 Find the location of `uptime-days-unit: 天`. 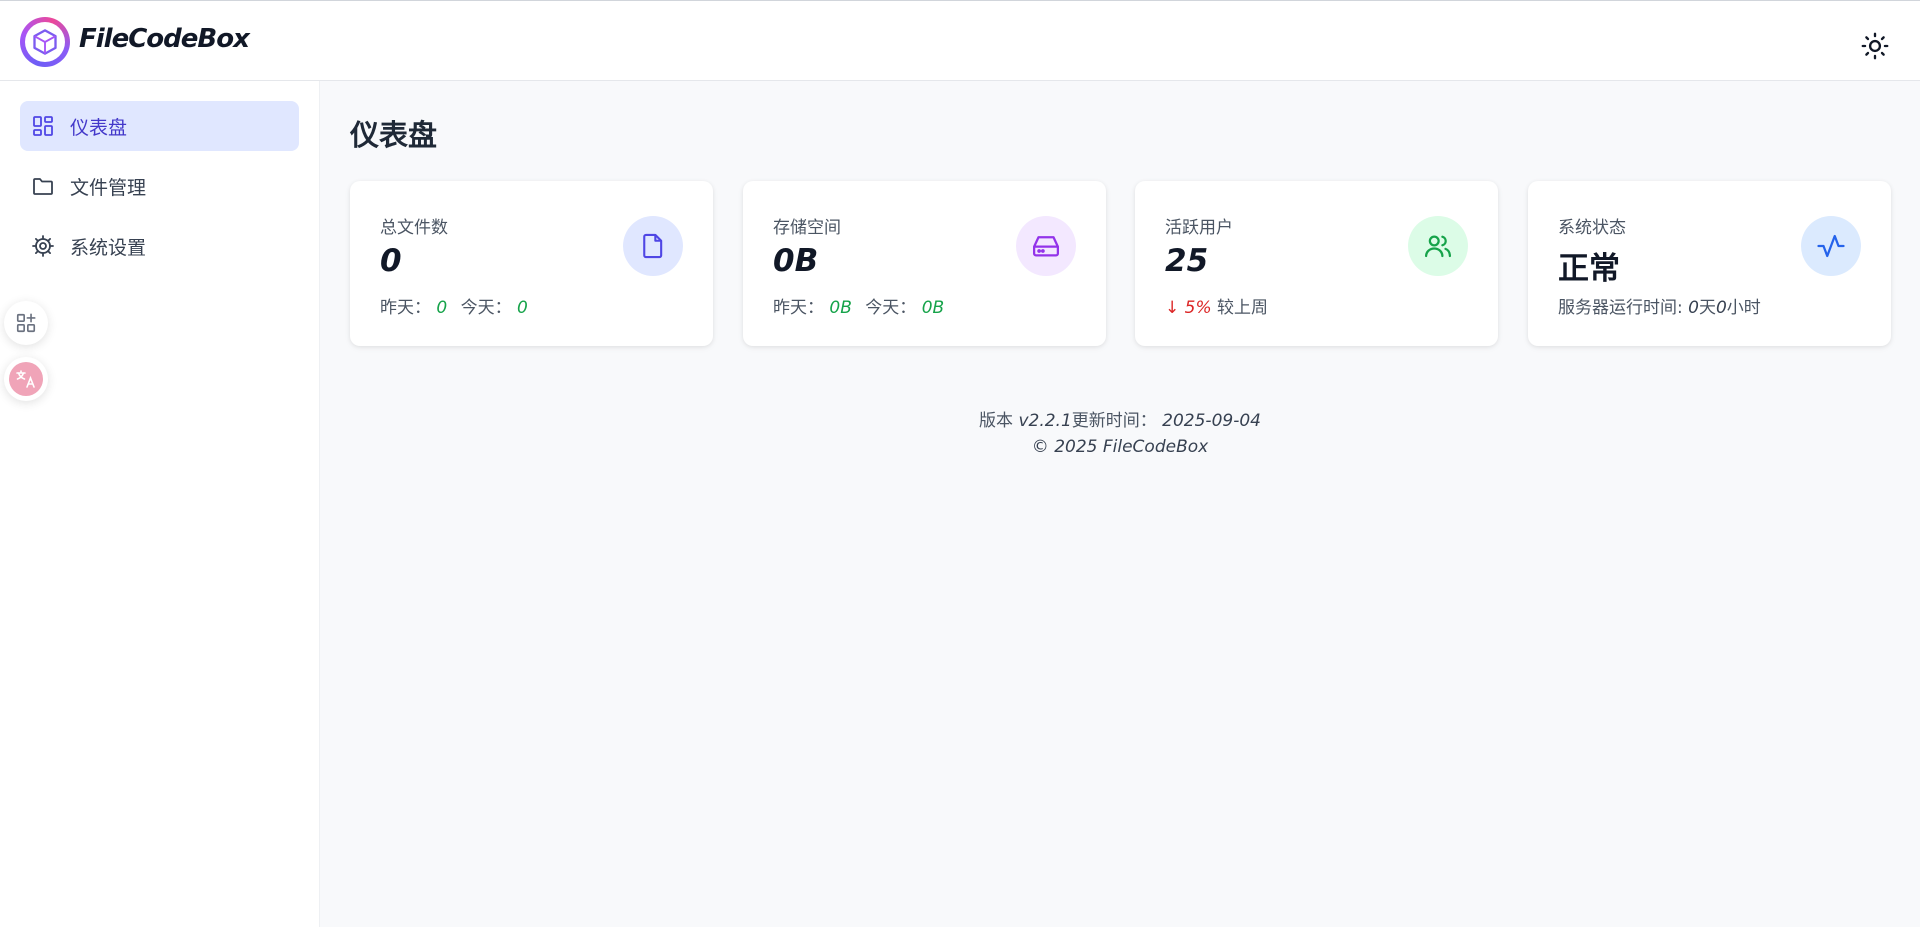

uptime-days-unit: 天 is located at coordinates (1707, 308).